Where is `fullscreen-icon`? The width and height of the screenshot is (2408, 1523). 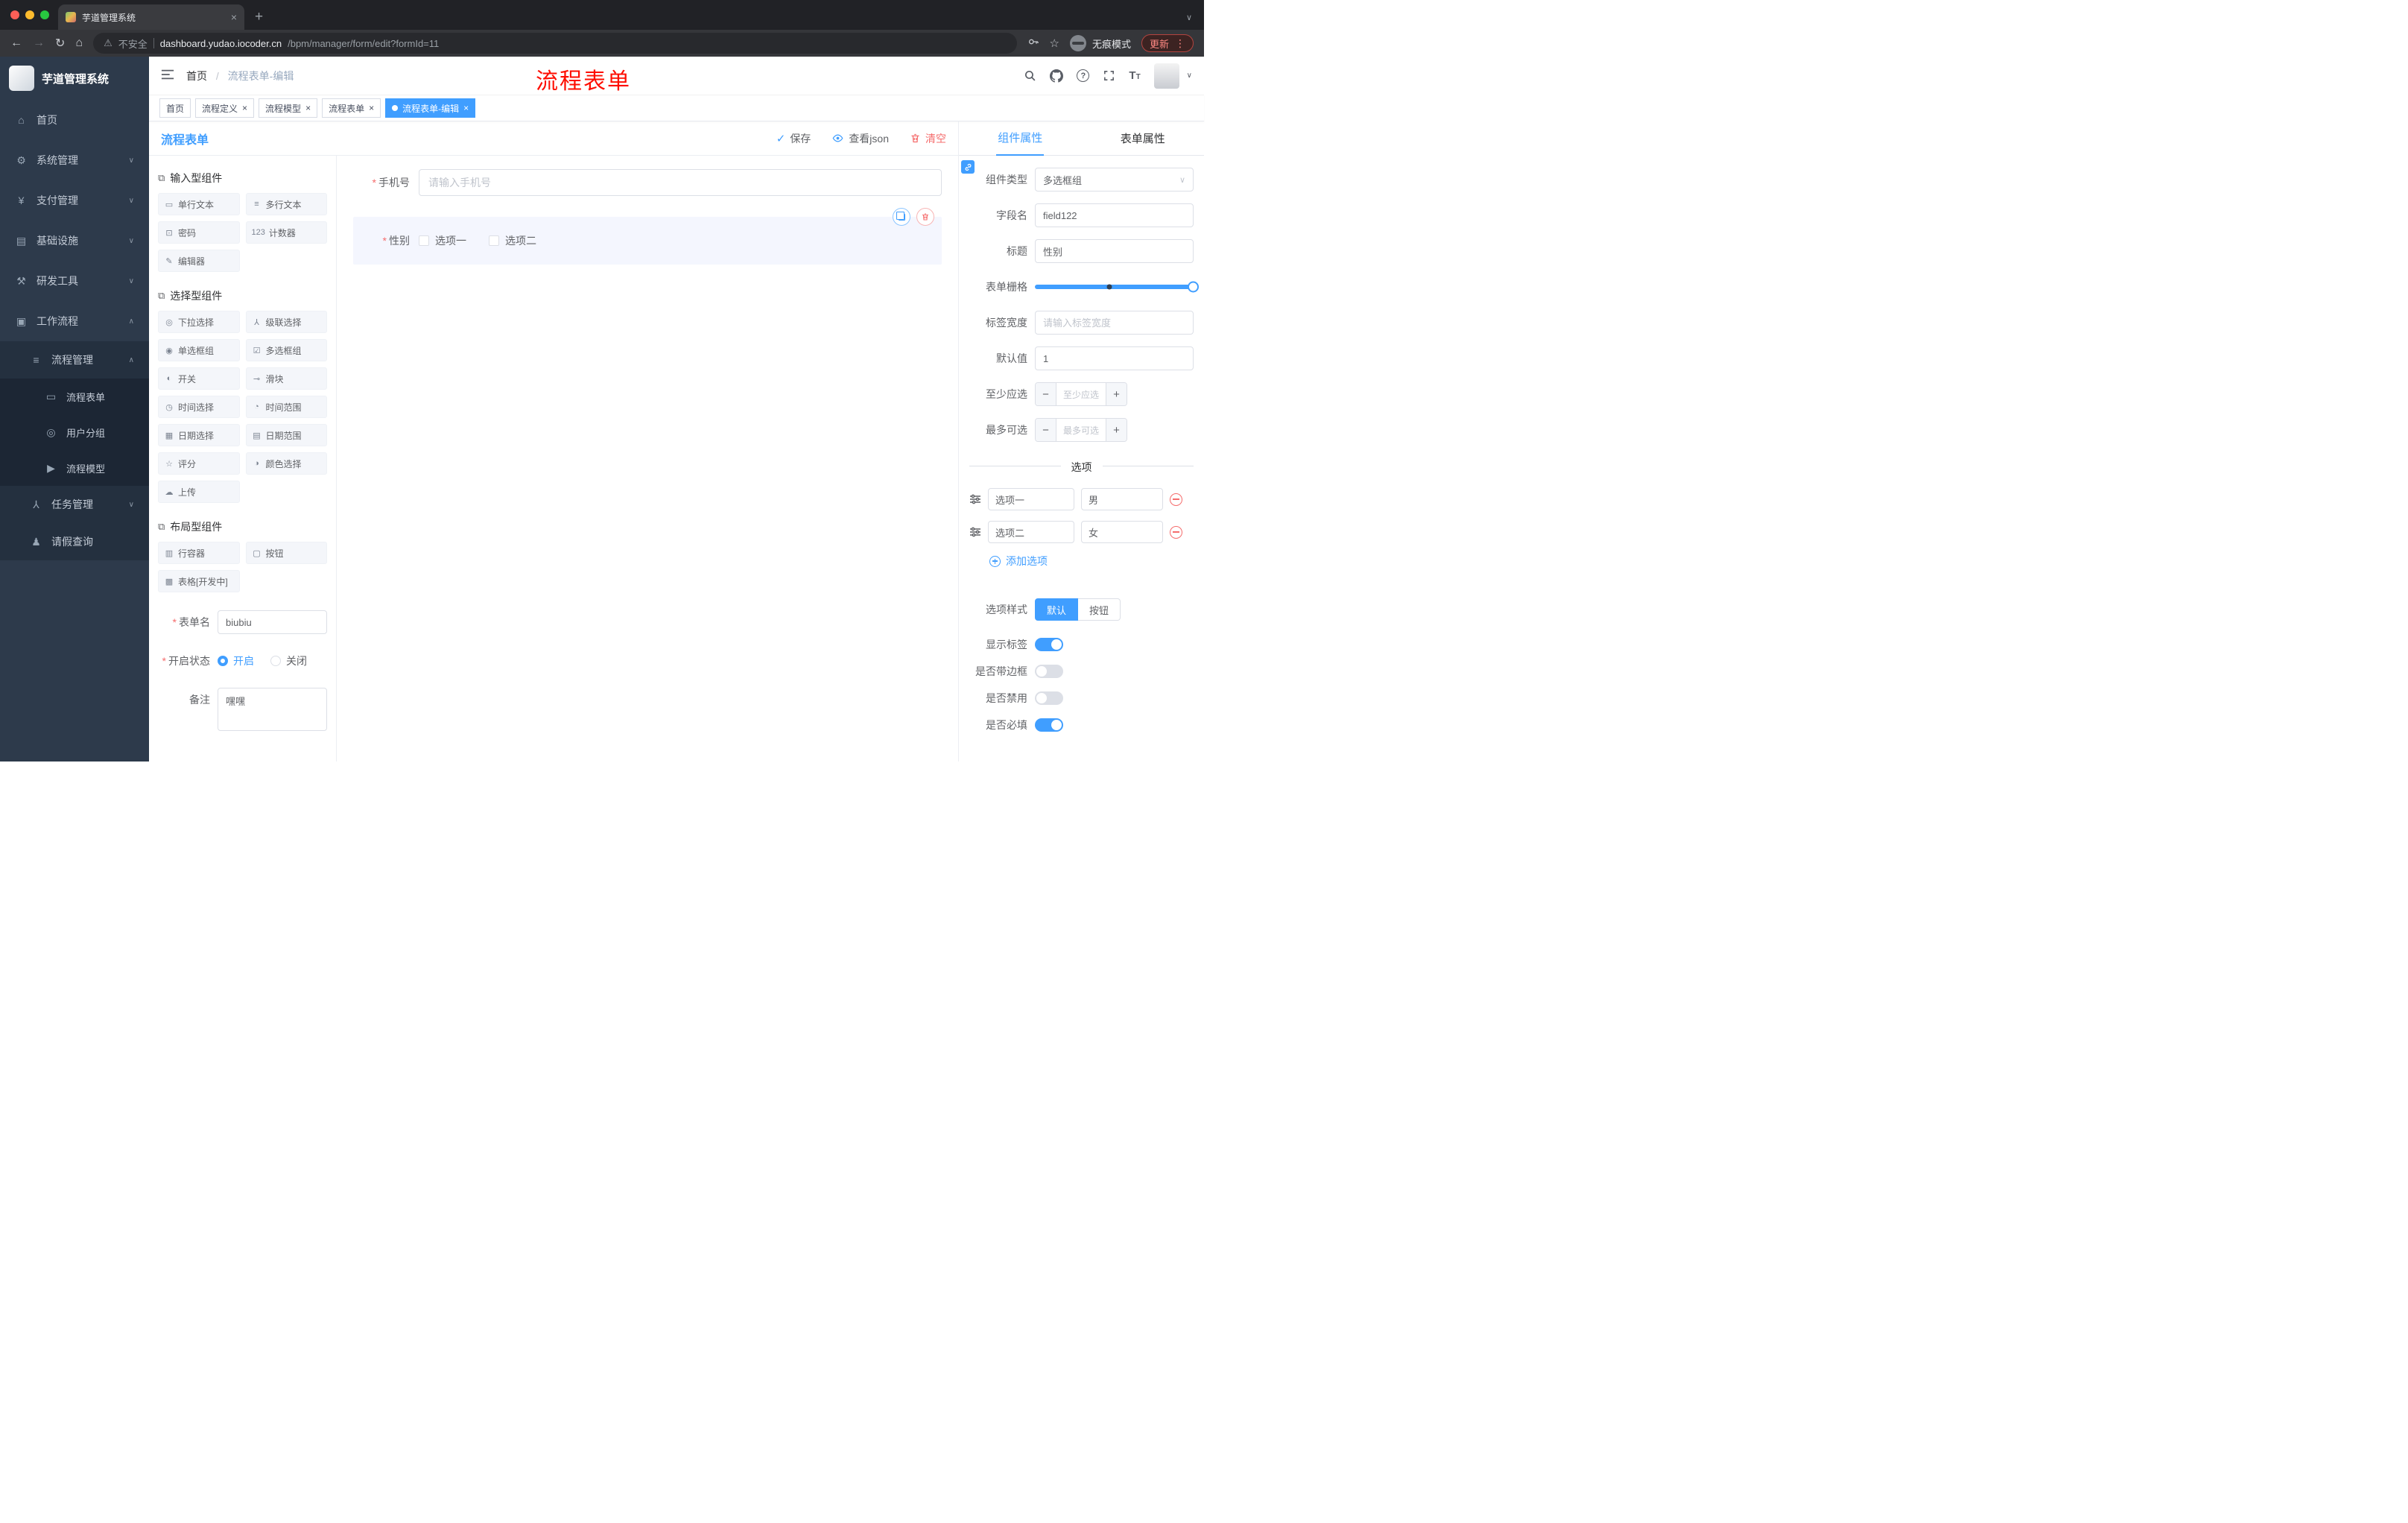
fullscreen-icon is located at coordinates (1109, 76).